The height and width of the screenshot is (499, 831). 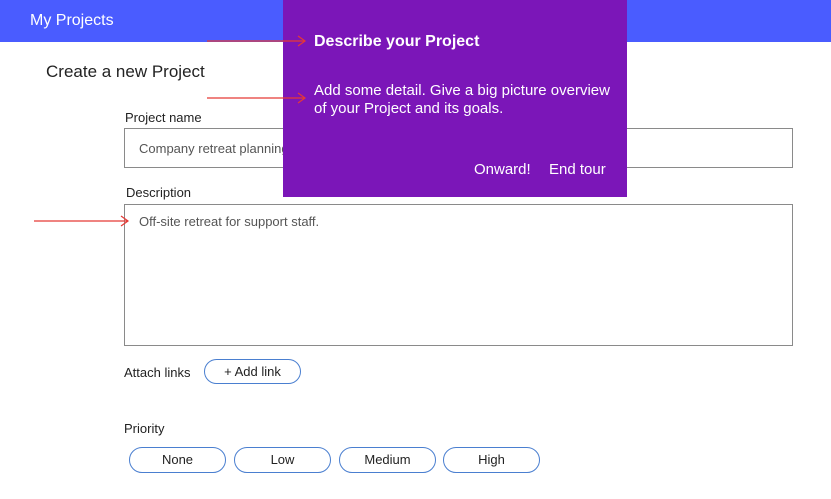 What do you see at coordinates (491, 460) in the screenshot?
I see `priority-high-button: High` at bounding box center [491, 460].